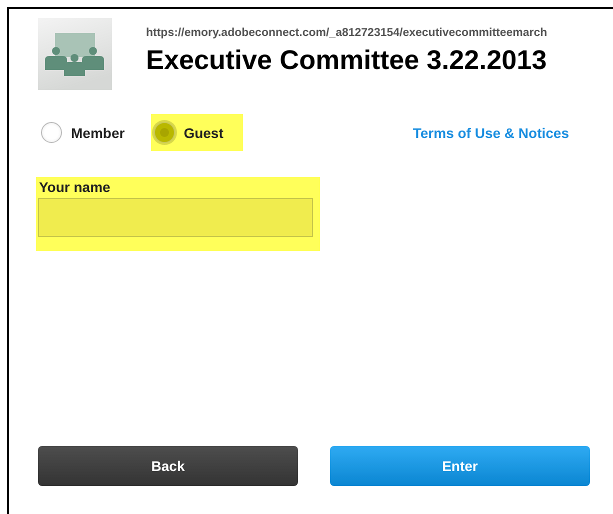 The image size is (613, 514). I want to click on meeting-url: https://emory.adobeconnect.com/_a812723154/executivecommitteemarch, so click(347, 33).